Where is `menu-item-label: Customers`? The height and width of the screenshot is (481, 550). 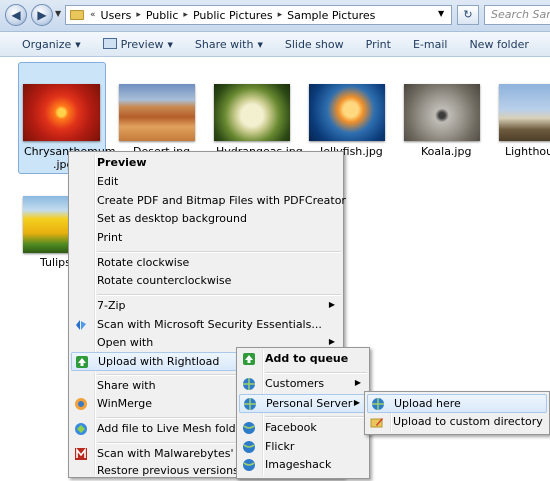
menu-item-label: Customers is located at coordinates (295, 383).